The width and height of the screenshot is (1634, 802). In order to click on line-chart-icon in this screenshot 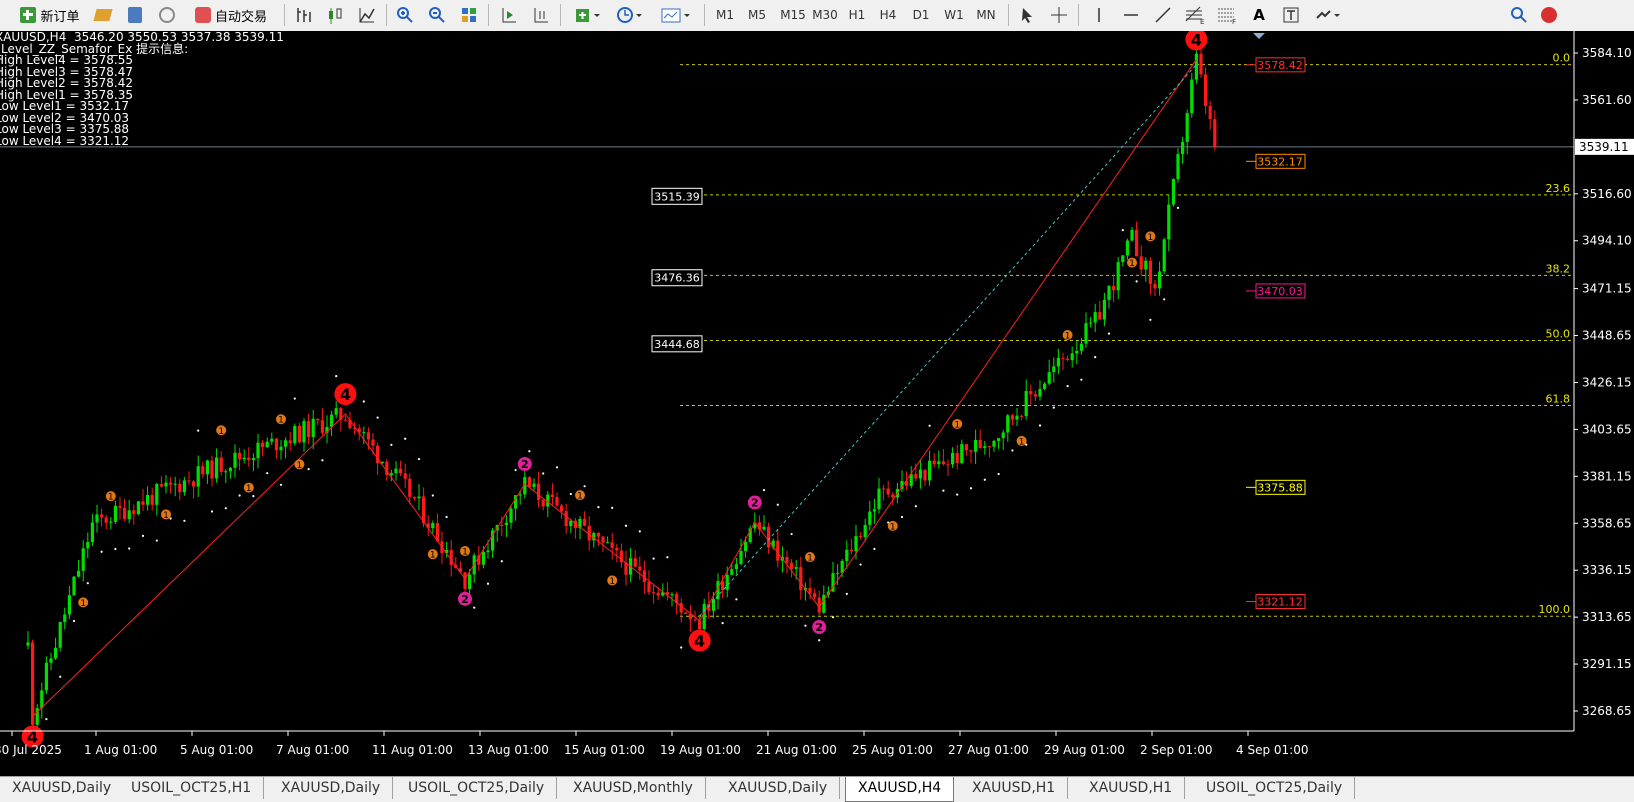, I will do `click(367, 15)`.